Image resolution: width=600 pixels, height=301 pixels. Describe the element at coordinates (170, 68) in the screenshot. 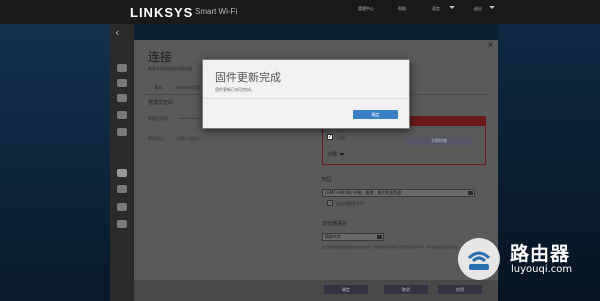

I see `page-subtitle: 查看并管理连接的路由器` at that location.